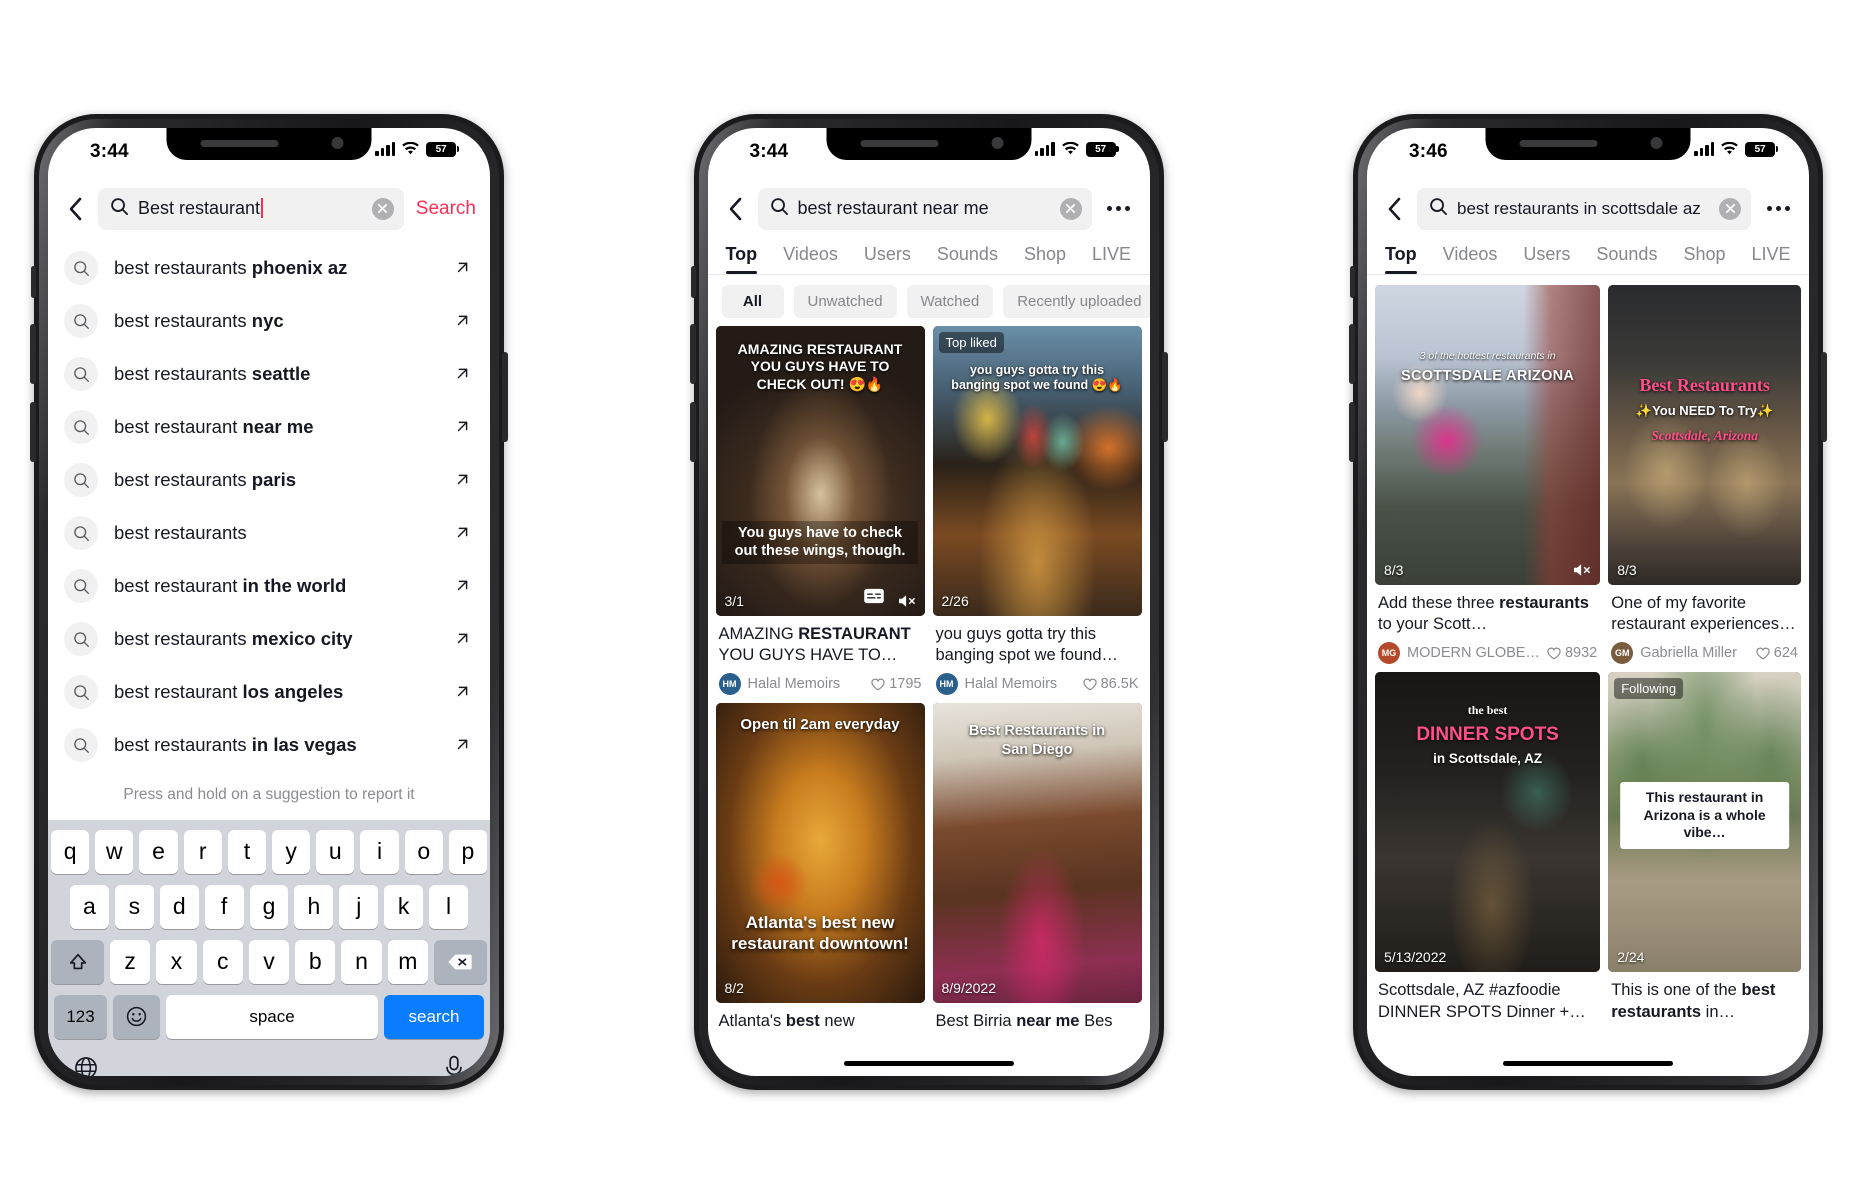  I want to click on key-a: a, so click(89, 906).